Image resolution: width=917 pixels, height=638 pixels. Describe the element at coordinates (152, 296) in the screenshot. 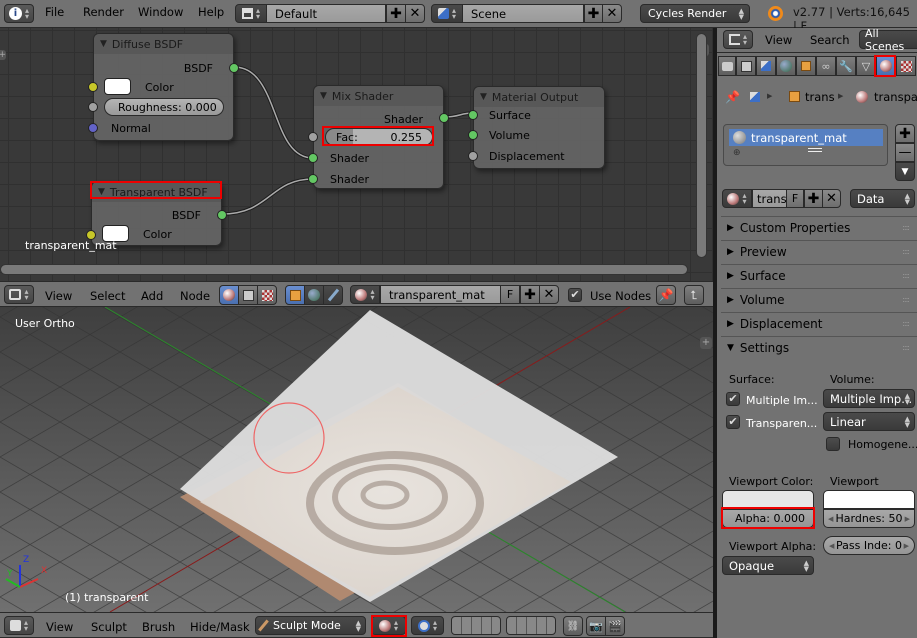

I see `menu-add: Add` at that location.